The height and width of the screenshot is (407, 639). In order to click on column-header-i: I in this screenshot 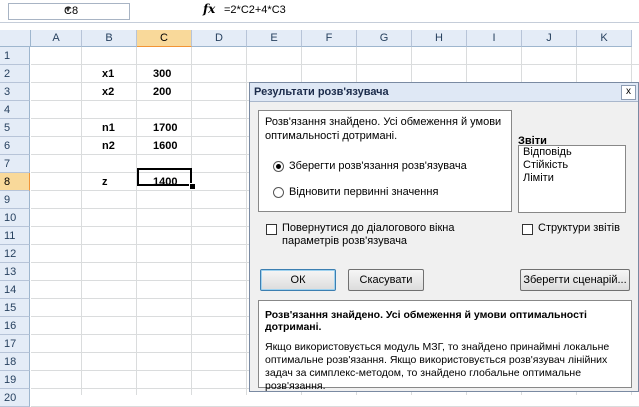, I will do `click(494, 38)`.